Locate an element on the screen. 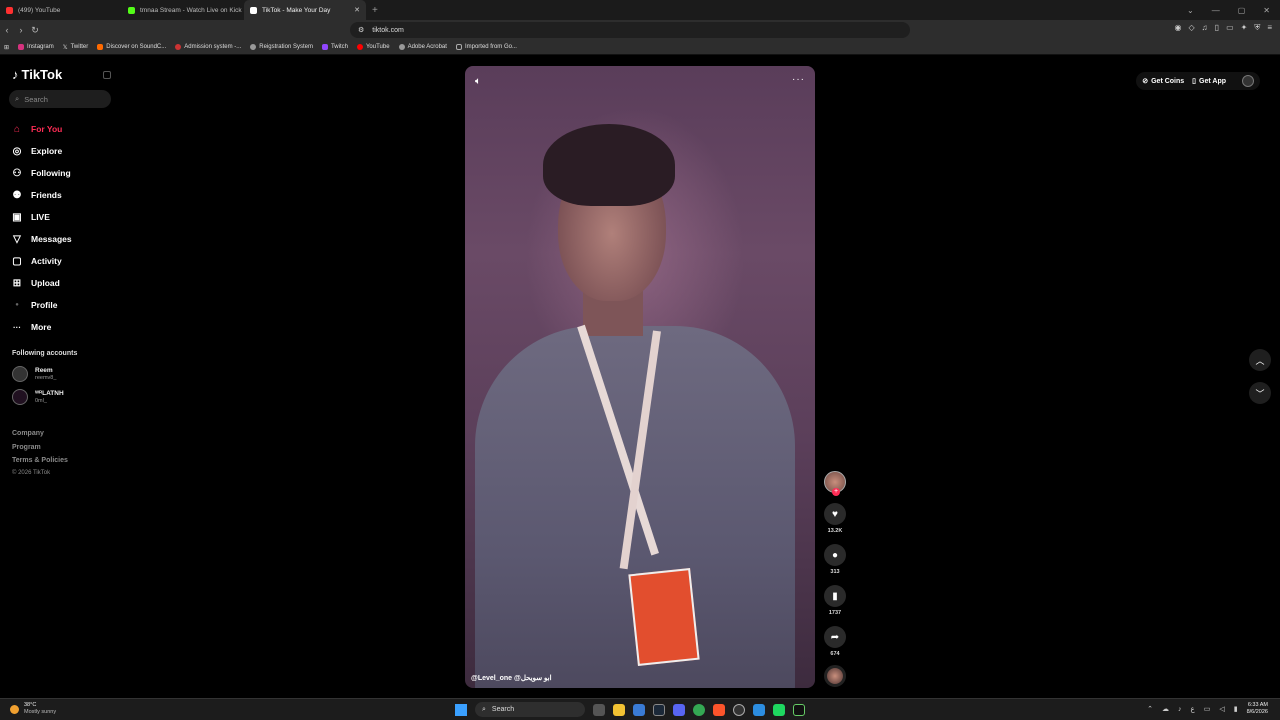  more-options-icon: ··· is located at coordinates (798, 79).